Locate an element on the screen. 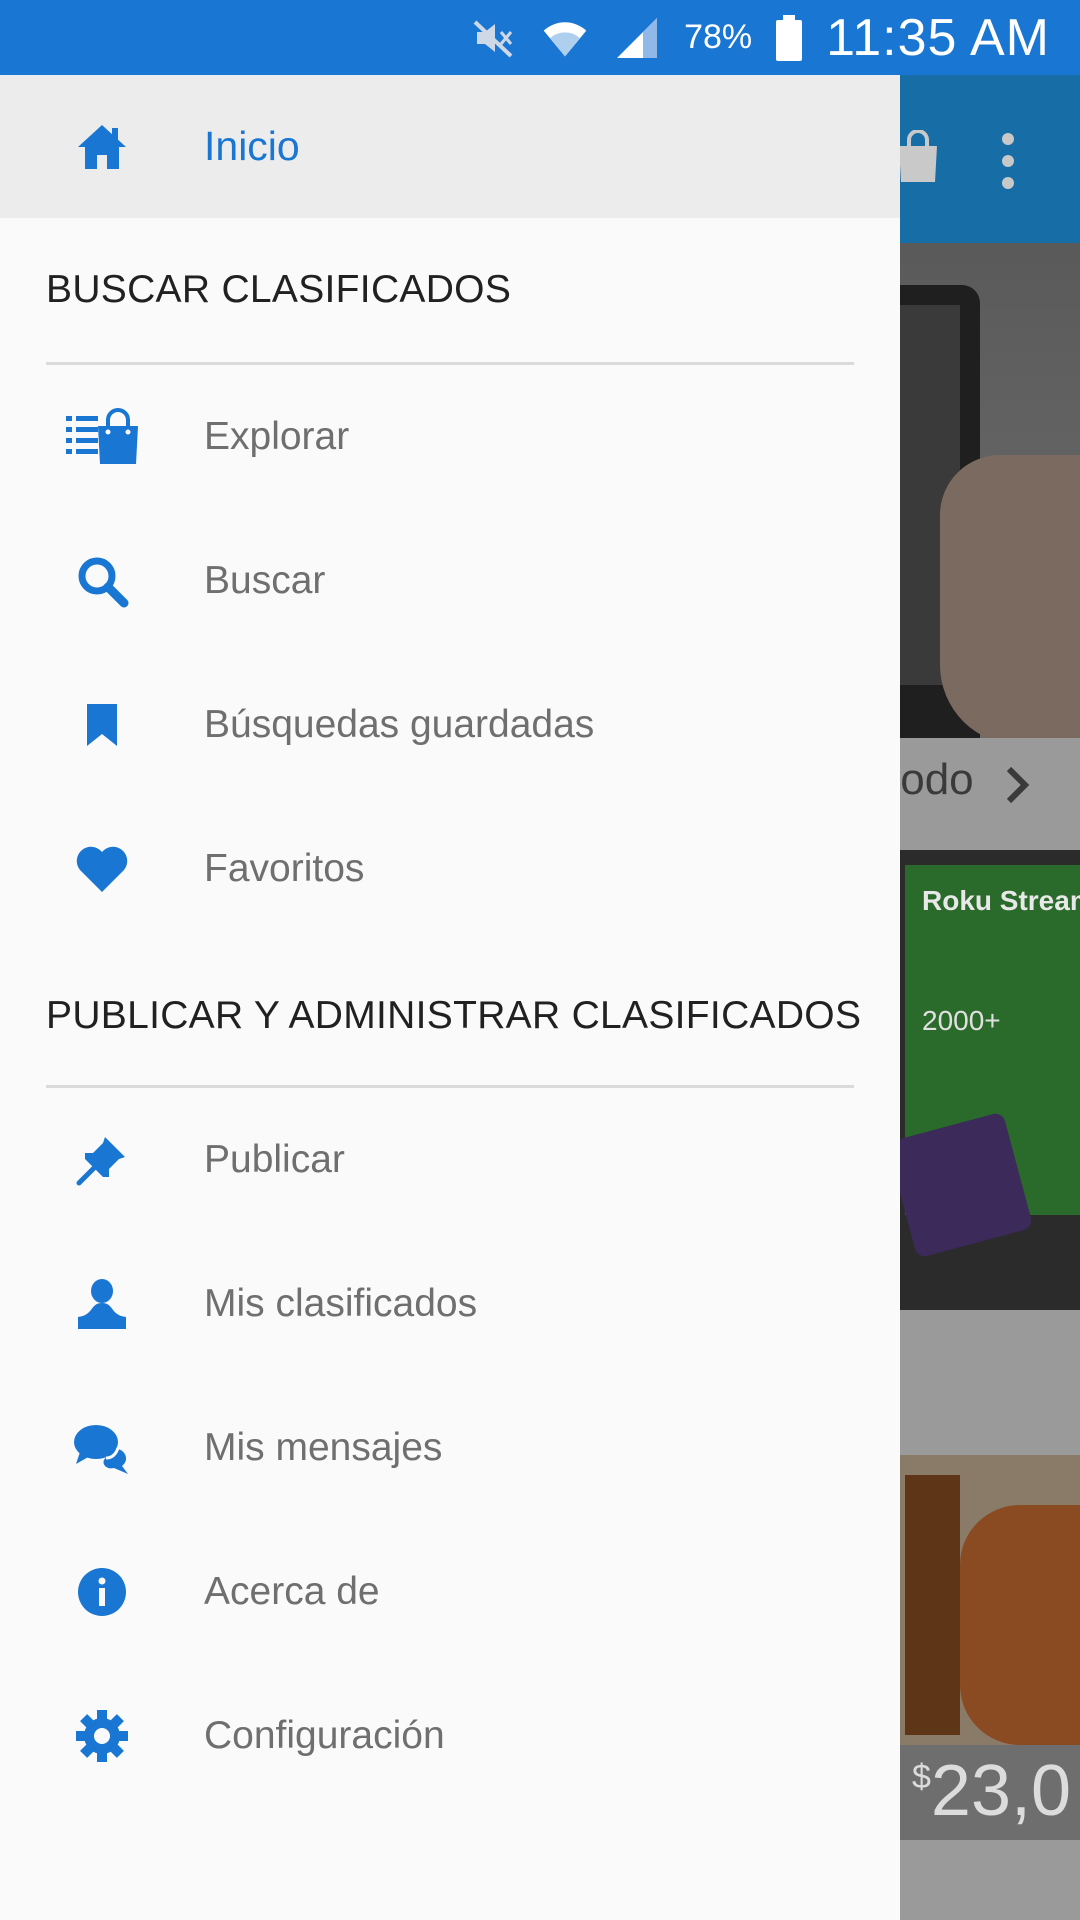 This screenshot has height=1920, width=1080. wifi-icon is located at coordinates (565, 38).